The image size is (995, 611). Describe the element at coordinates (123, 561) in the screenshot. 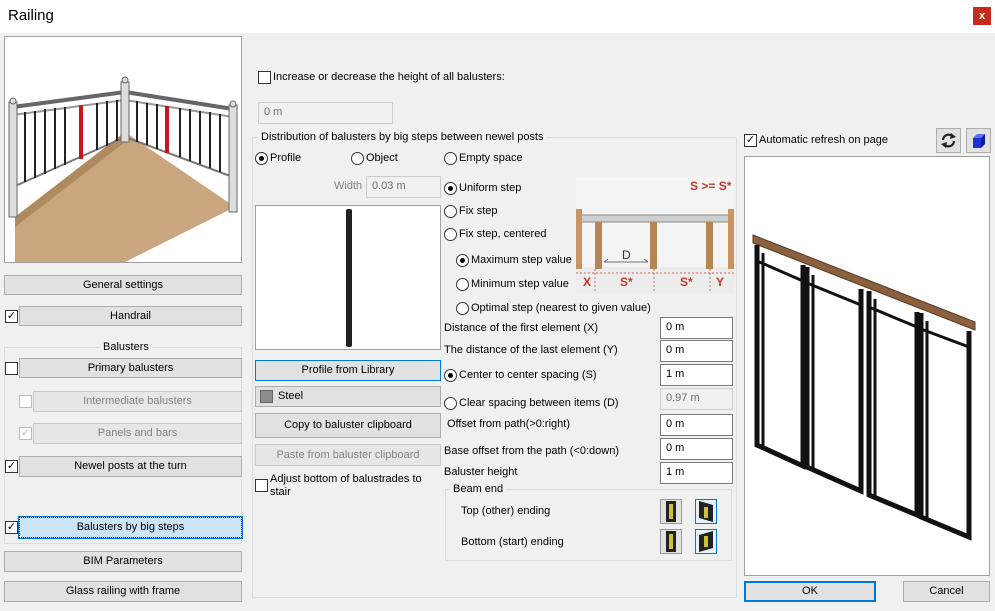

I see `bim-parameters-button: BIM Parameters` at that location.